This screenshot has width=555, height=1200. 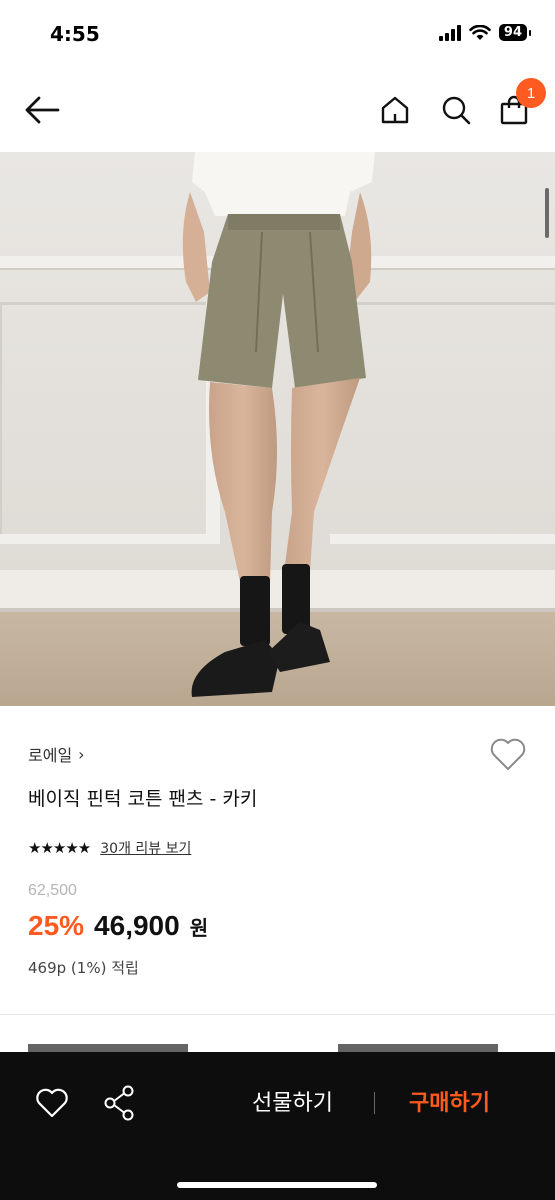 What do you see at coordinates (277, 110) in the screenshot?
I see `top-nav: 1` at bounding box center [277, 110].